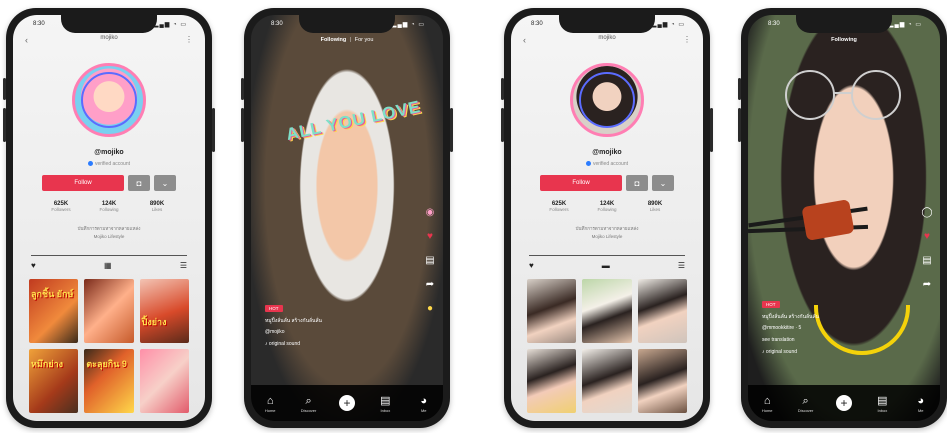  Describe the element at coordinates (109, 381) in the screenshot. I see `video-thumbnail: ตะลุยกิน 9` at that location.